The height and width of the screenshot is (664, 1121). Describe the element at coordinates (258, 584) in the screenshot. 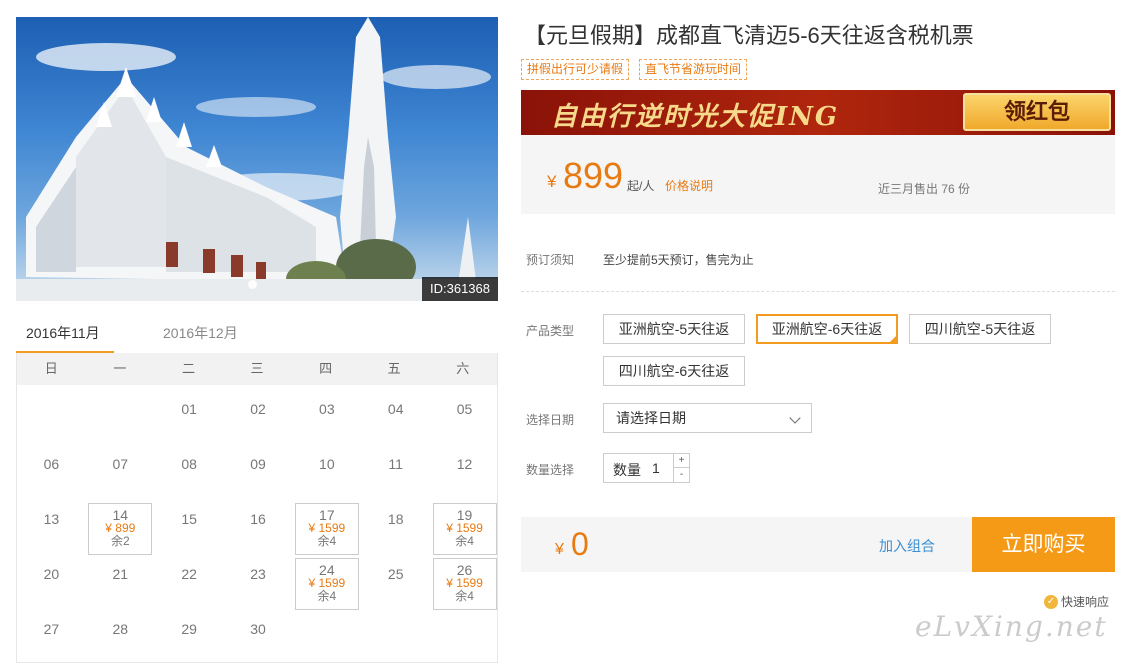

I see `calendar-day: 23` at that location.